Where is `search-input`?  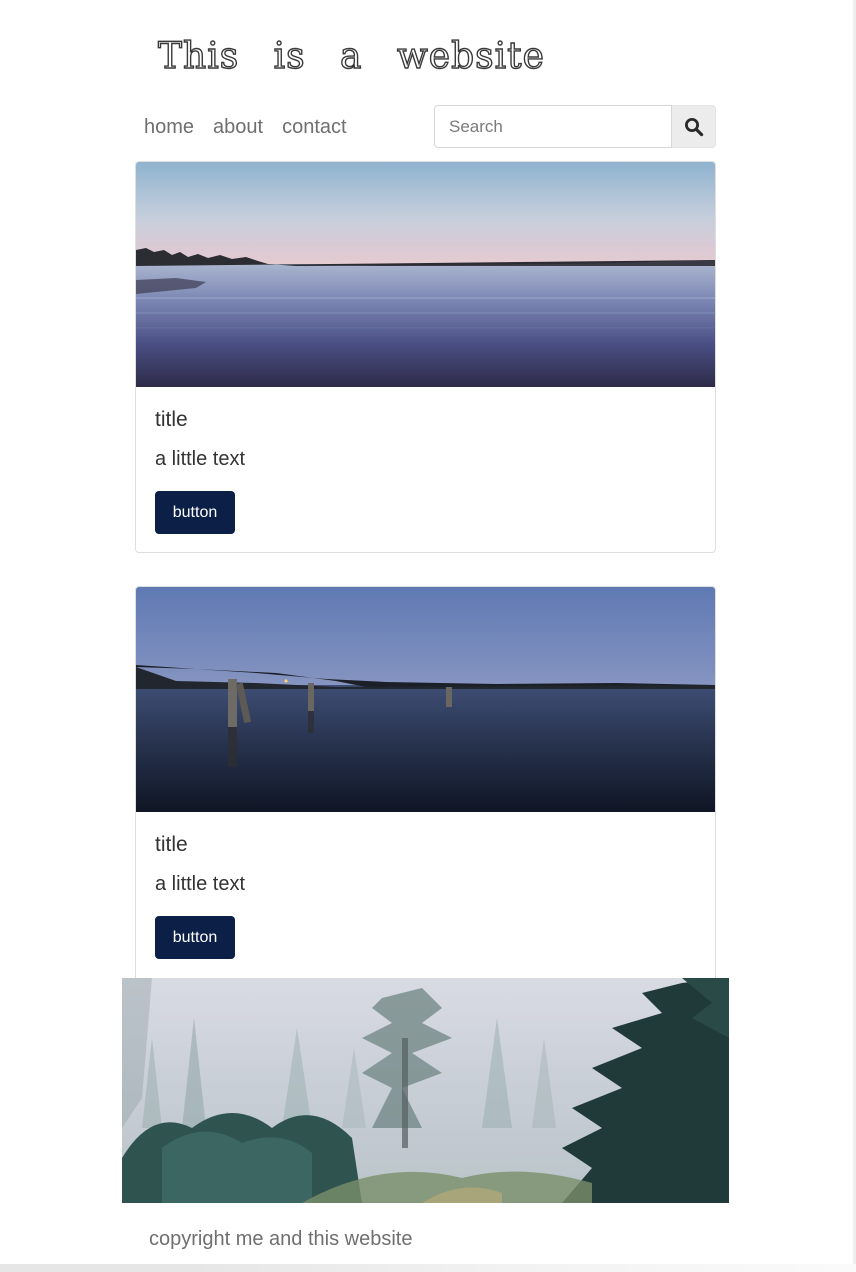
search-input is located at coordinates (553, 126).